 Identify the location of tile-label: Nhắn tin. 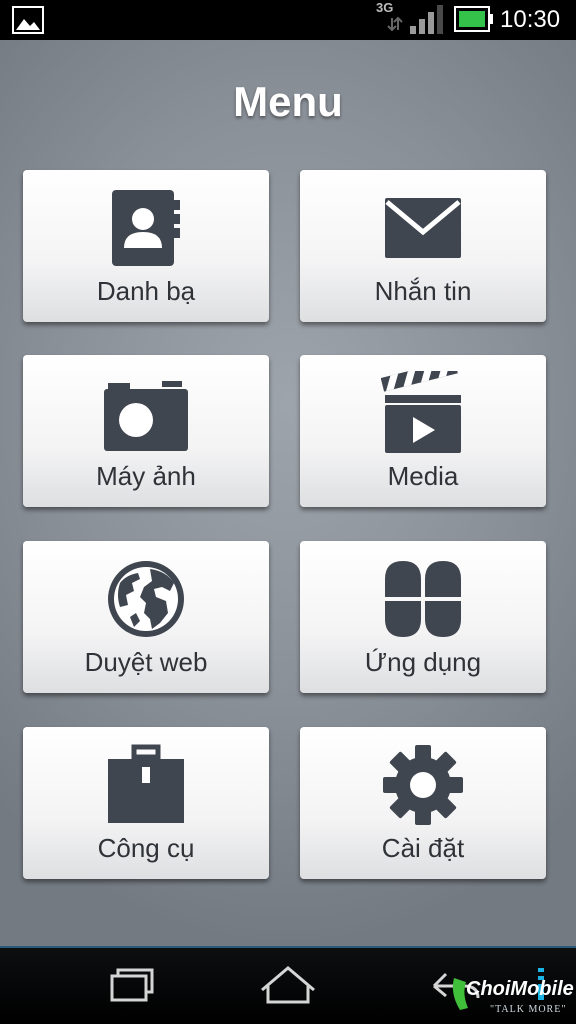
(423, 291).